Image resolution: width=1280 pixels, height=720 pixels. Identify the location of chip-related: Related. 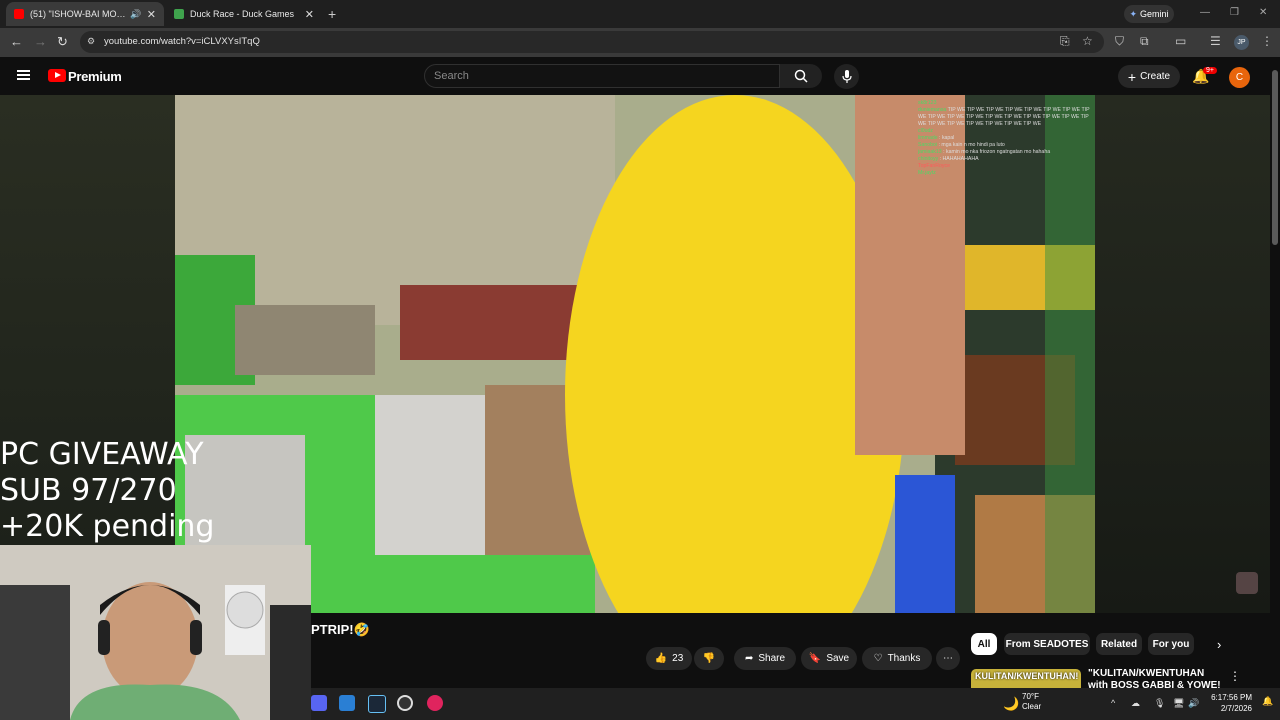
(1119, 644).